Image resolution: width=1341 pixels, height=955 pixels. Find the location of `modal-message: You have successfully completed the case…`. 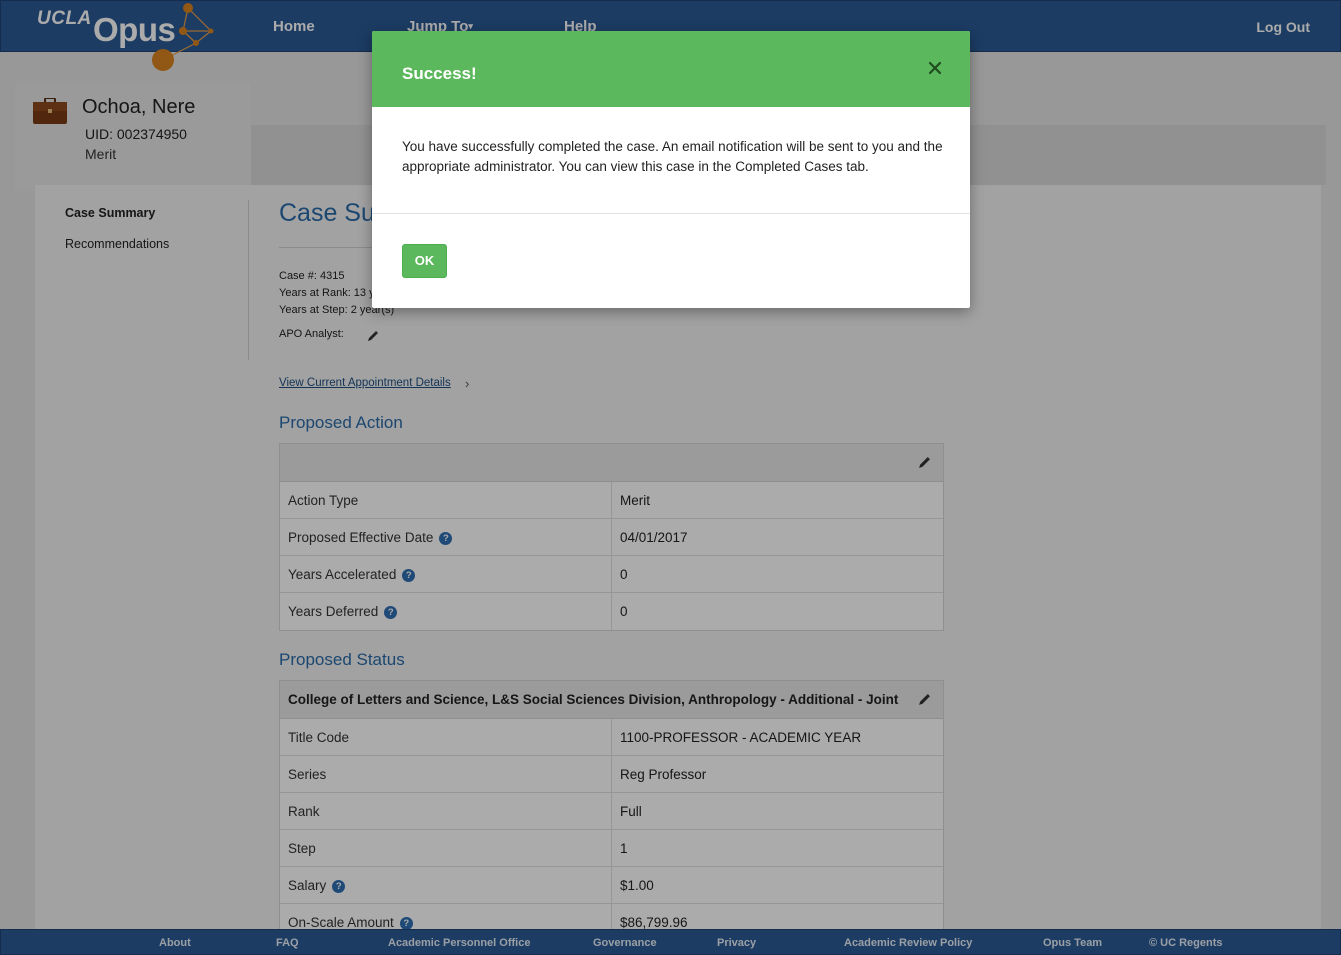

modal-message: You have successfully completed the case… is located at coordinates (672, 156).